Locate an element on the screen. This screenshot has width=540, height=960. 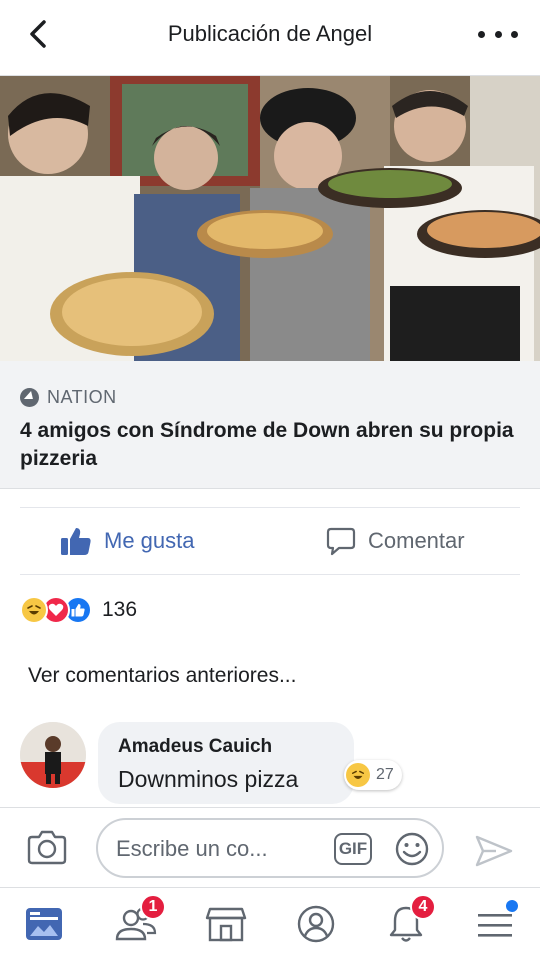
flash-icon is located at coordinates (29, 397).